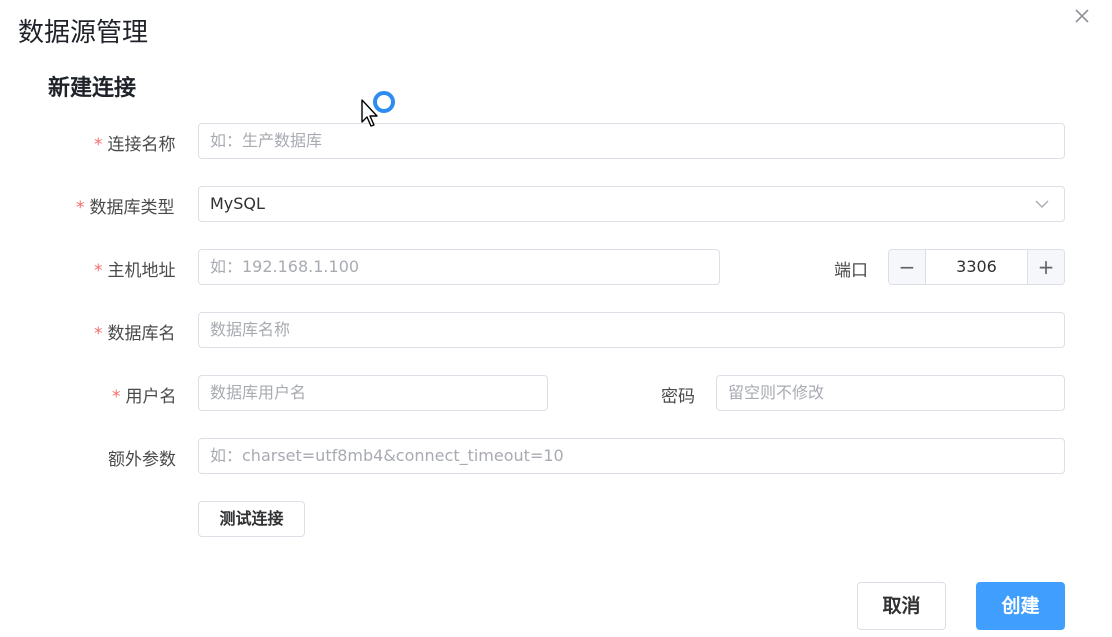  What do you see at coordinates (1082, 16) in the screenshot?
I see `close-icon` at bounding box center [1082, 16].